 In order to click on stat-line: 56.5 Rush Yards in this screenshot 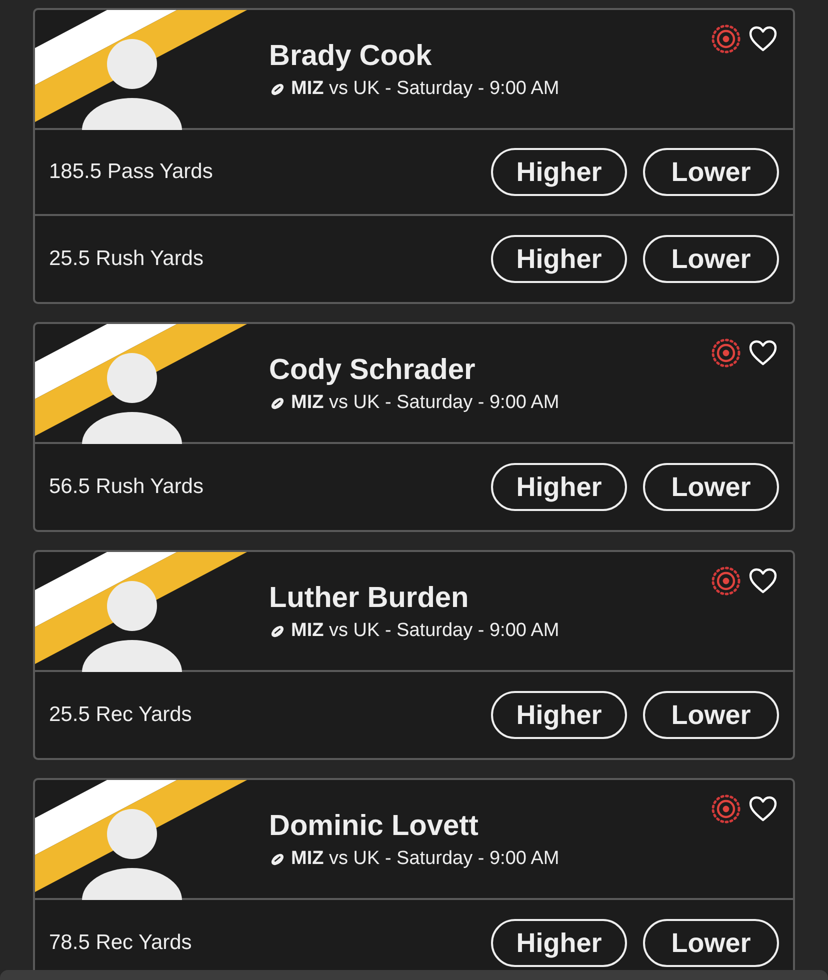, I will do `click(126, 487)`.